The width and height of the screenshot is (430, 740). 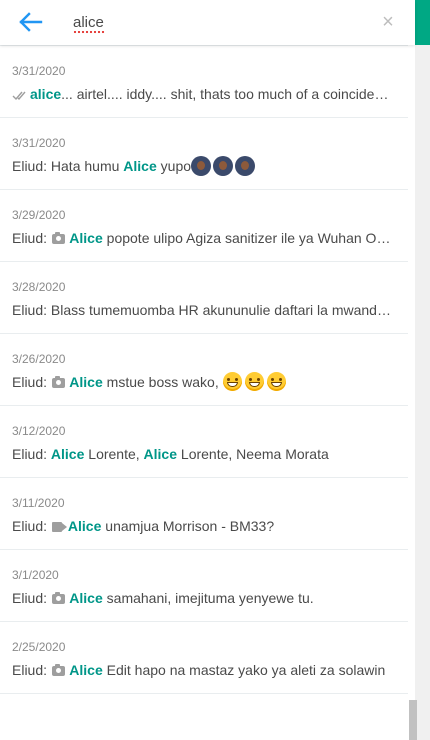 What do you see at coordinates (208, 598) in the screenshot?
I see `message-text: samahani, imejituma yenyewe tu.` at bounding box center [208, 598].